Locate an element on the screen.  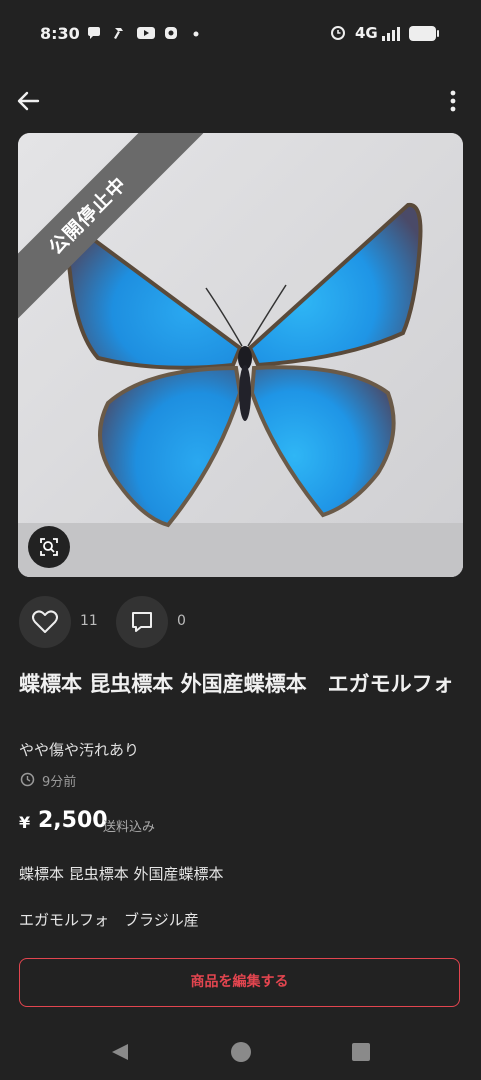
more-menu-button is located at coordinates (453, 101).